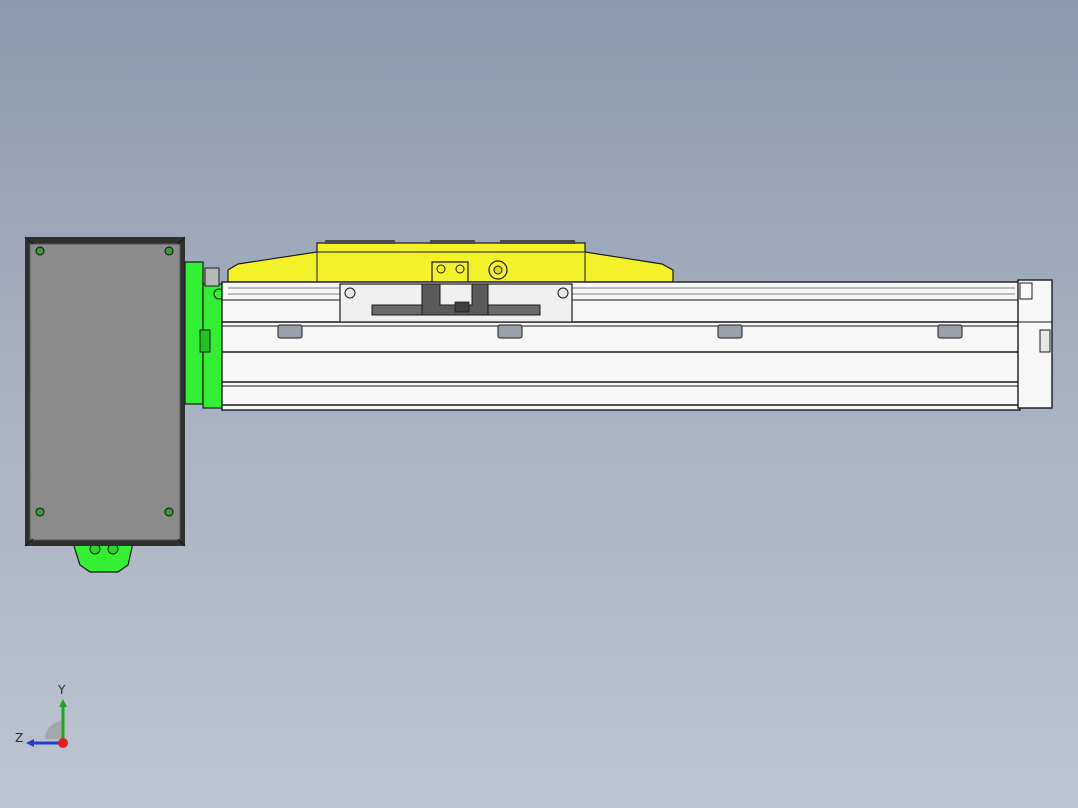 The height and width of the screenshot is (808, 1078). Describe the element at coordinates (103, 557) in the screenshot. I see `motor-bottom-bracket` at that location.